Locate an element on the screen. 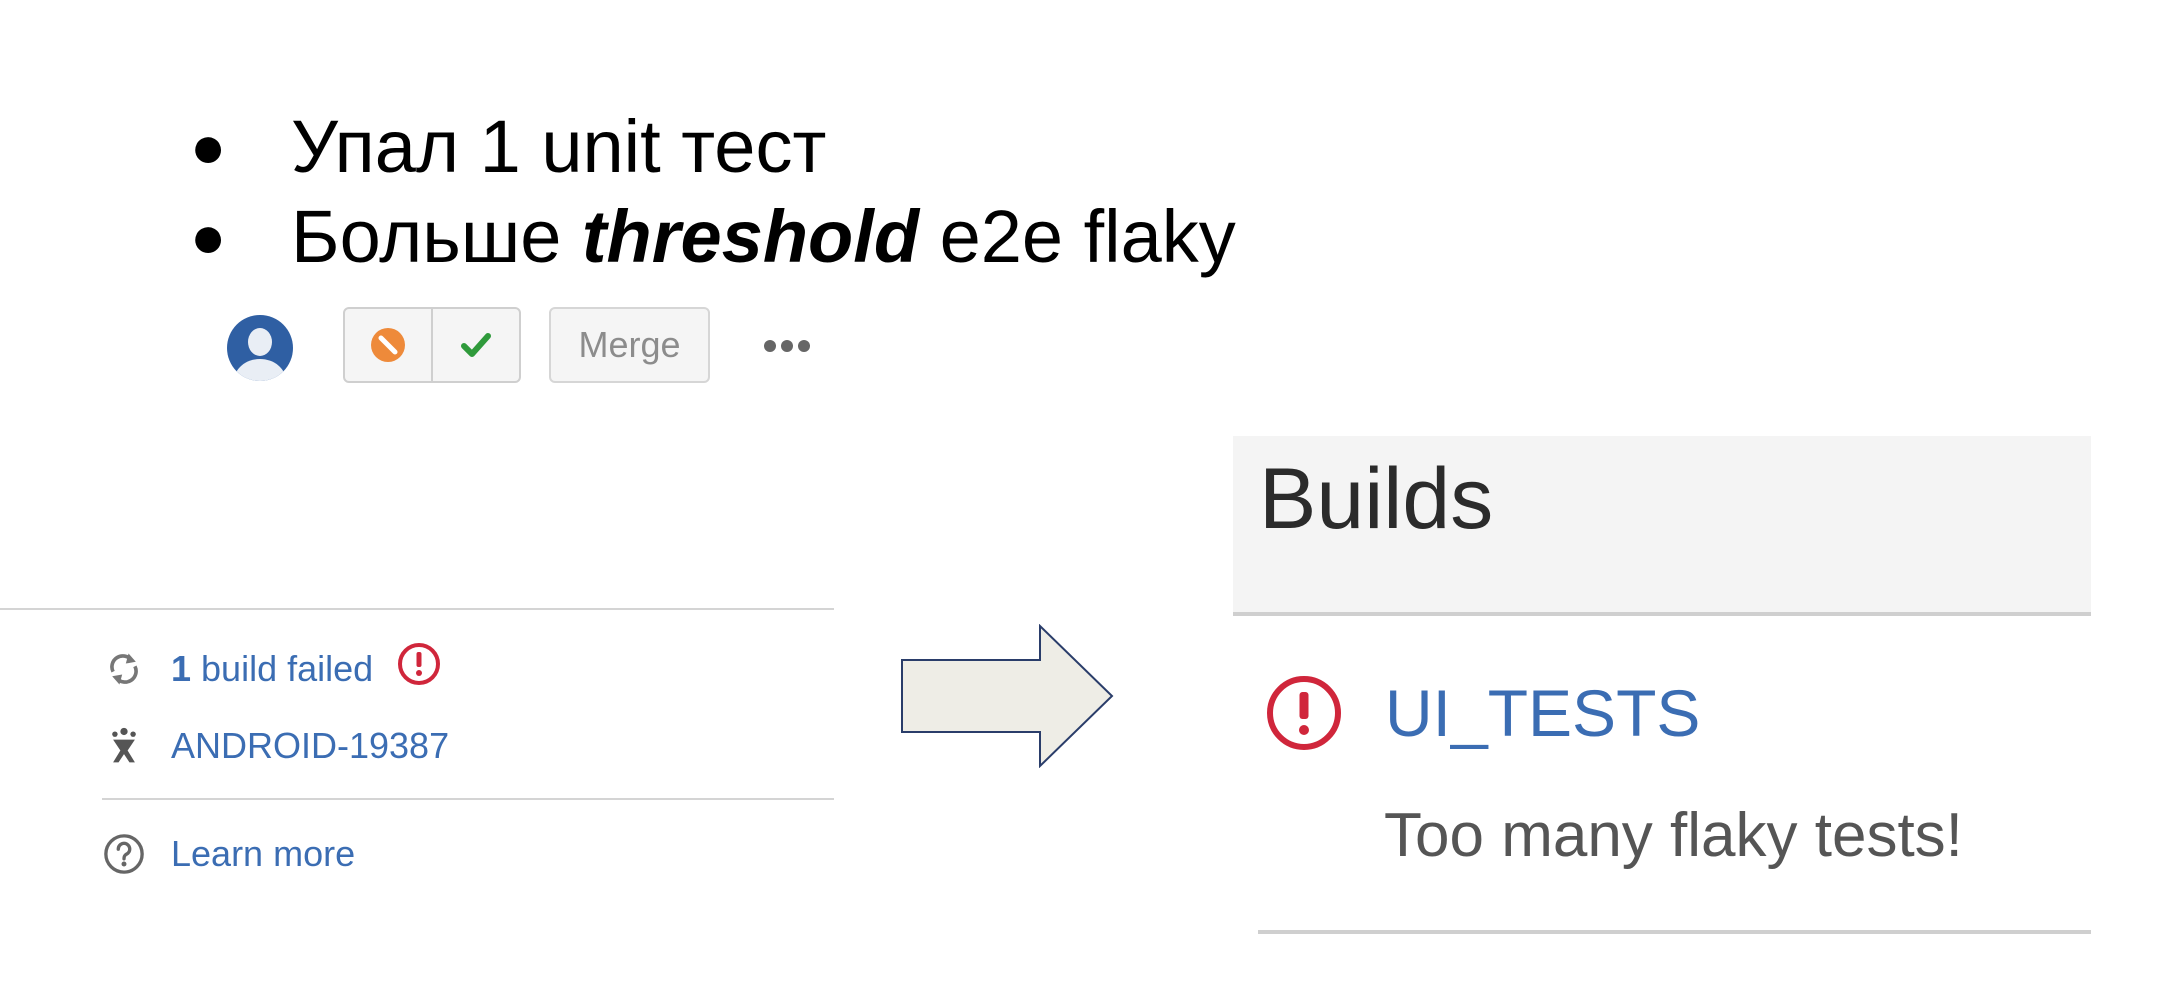 This screenshot has width=2164, height=984. bullet-emphasis: threshold is located at coordinates (750, 236).